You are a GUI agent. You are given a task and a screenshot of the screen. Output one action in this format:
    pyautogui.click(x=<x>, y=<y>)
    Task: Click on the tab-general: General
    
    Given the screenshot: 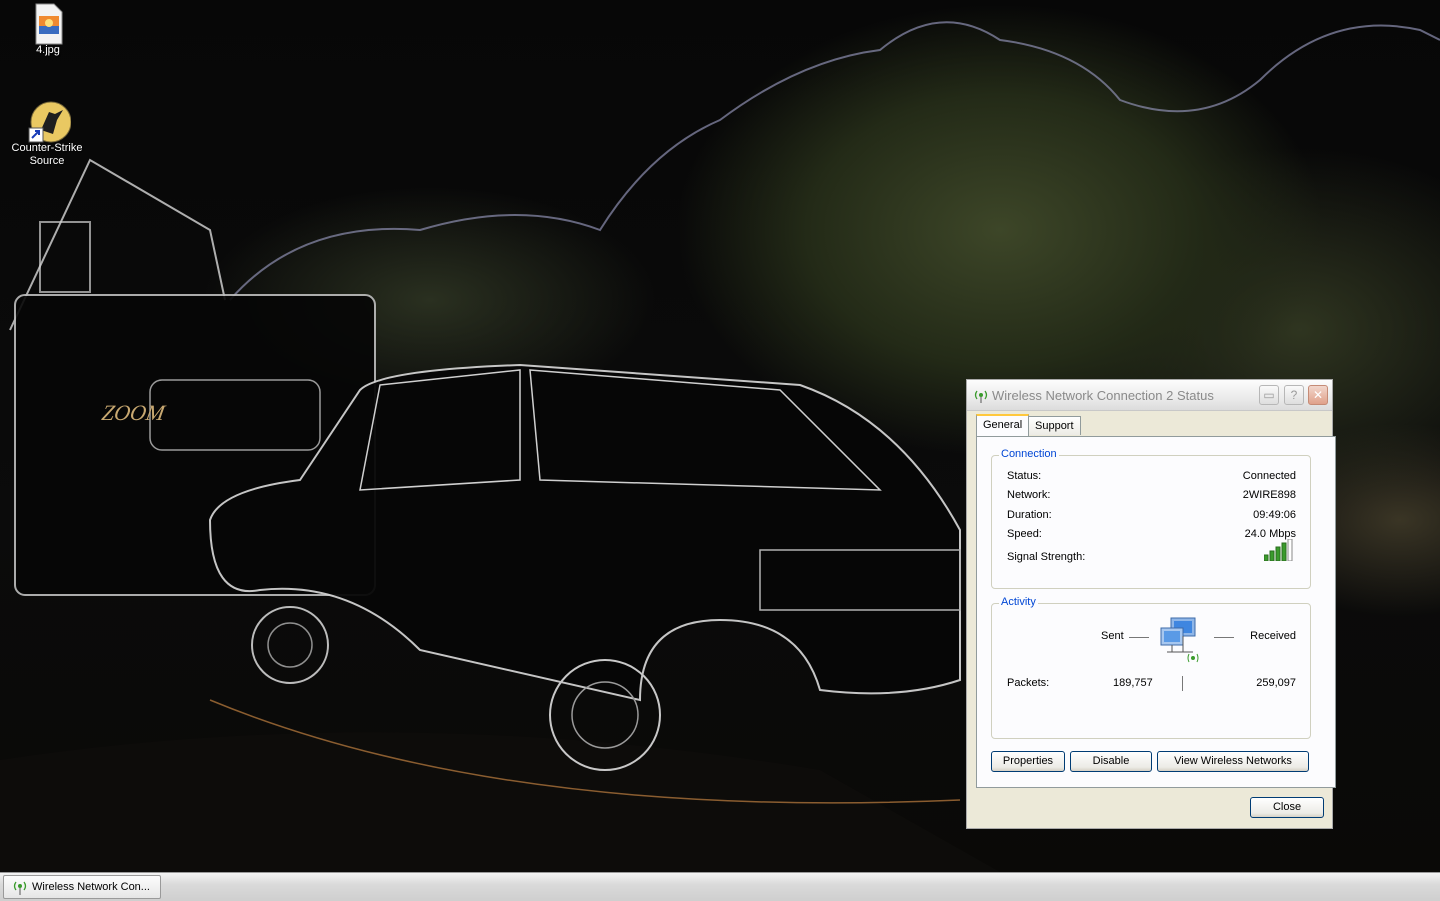 What is the action you would take?
    pyautogui.click(x=1003, y=425)
    